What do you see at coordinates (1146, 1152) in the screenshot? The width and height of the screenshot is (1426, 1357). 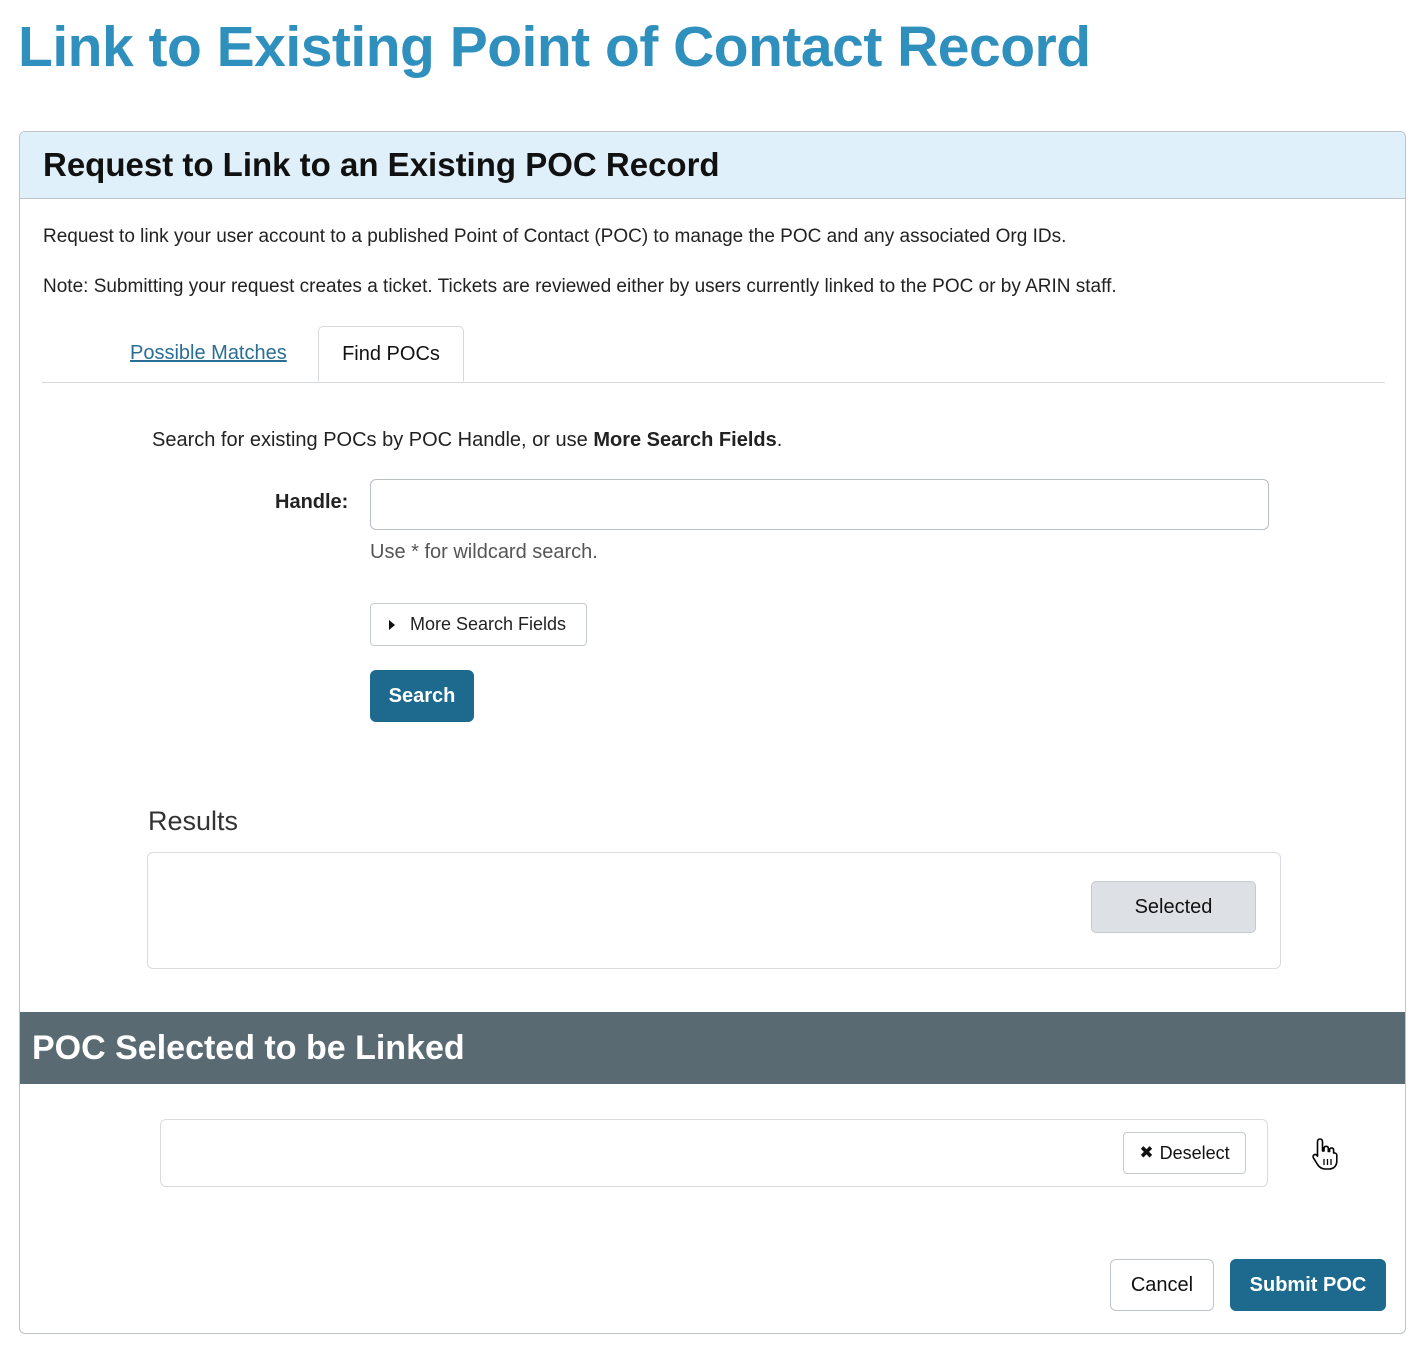 I see `close-icon: ✖` at bounding box center [1146, 1152].